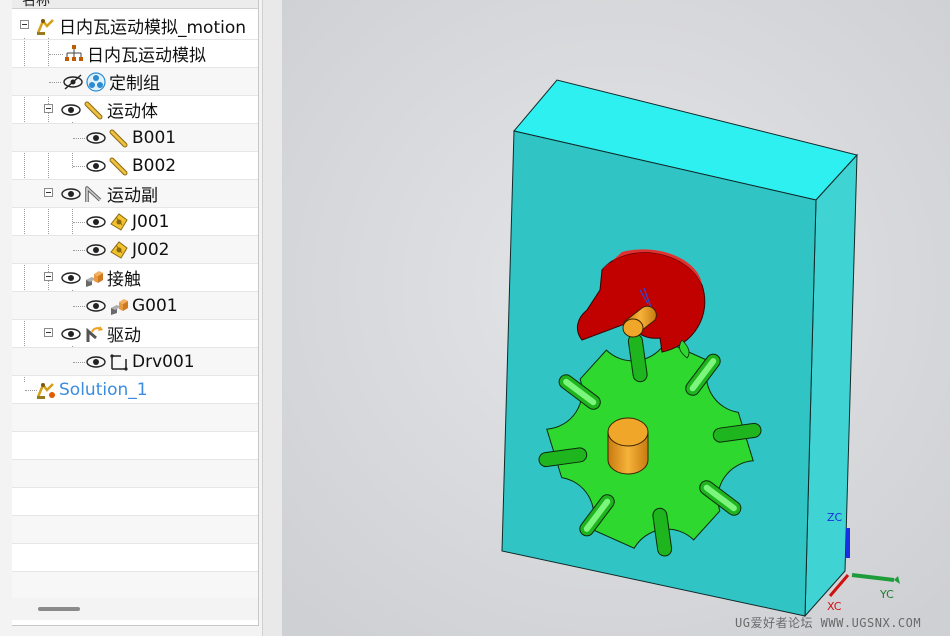 The image size is (950, 636). What do you see at coordinates (155, 305) in the screenshot?
I see `tree-label: G001` at bounding box center [155, 305].